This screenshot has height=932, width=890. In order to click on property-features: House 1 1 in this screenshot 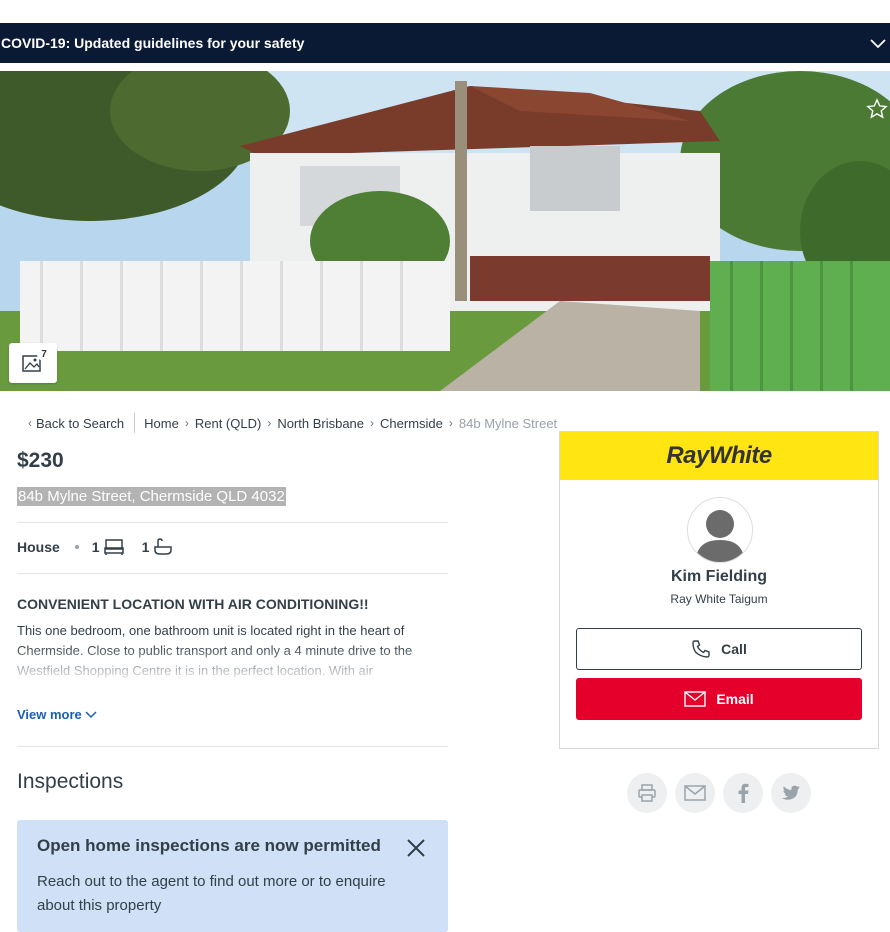, I will do `click(104, 547)`.